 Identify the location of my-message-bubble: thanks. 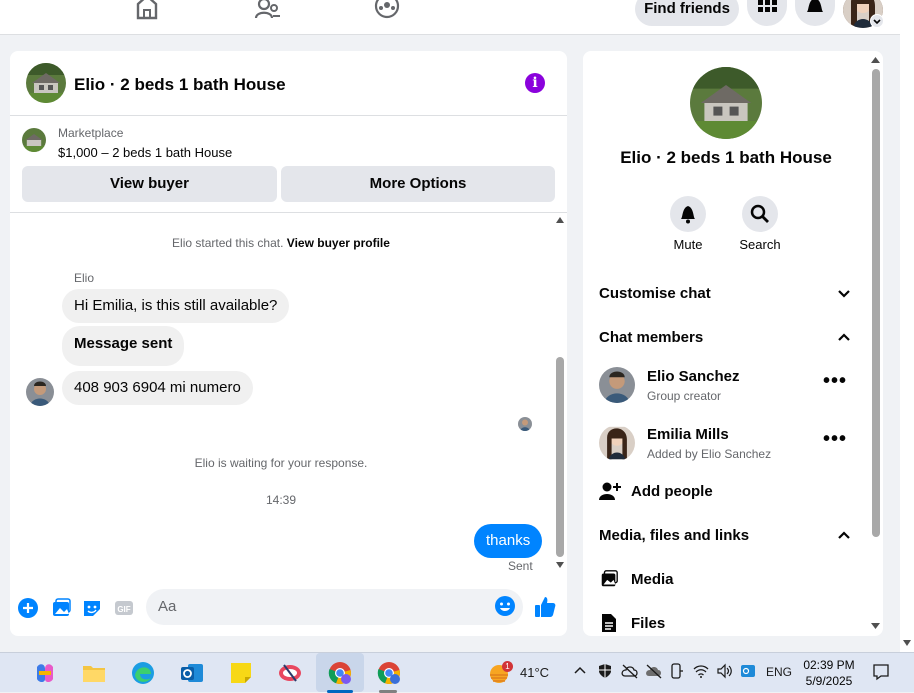
(508, 541).